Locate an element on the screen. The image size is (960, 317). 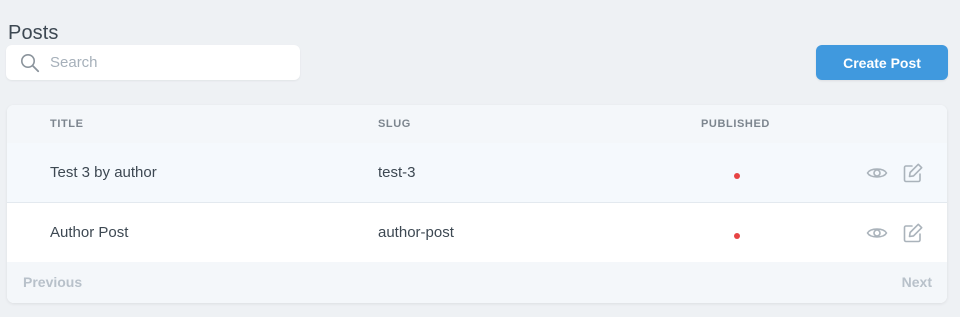
previous-button: Previous is located at coordinates (52, 282).